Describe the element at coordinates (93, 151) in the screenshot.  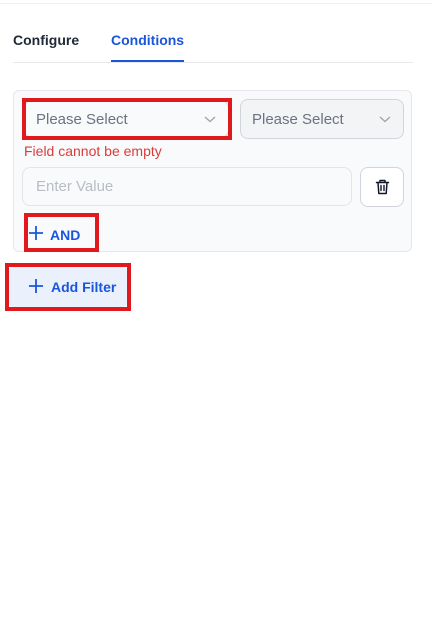
I see `field-error-message: Field cannot be empty` at that location.